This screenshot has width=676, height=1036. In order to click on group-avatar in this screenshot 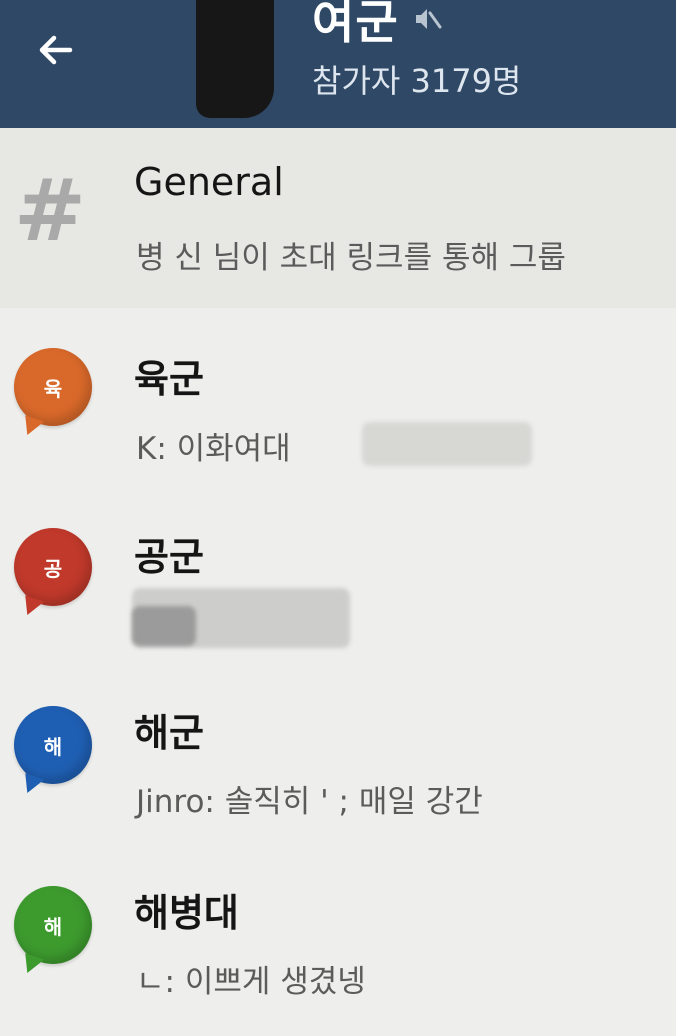, I will do `click(235, 59)`.